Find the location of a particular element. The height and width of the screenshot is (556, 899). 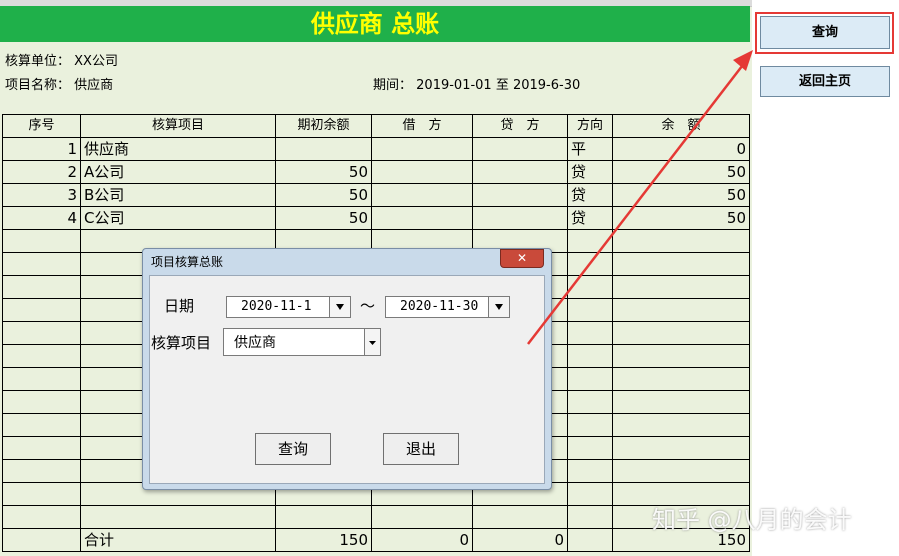

annotation-arrow is located at coordinates (640, 197).